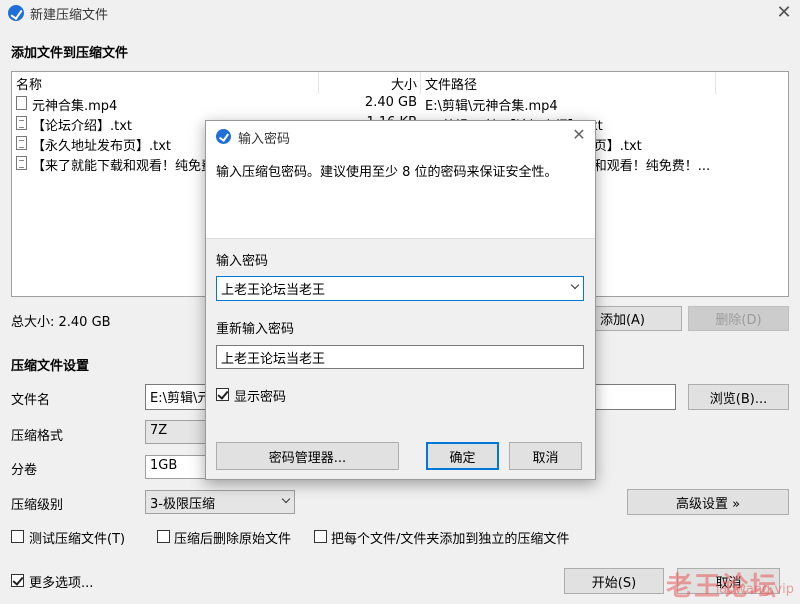  What do you see at coordinates (17, 536) in the screenshot?
I see `test-archive-checkbox` at bounding box center [17, 536].